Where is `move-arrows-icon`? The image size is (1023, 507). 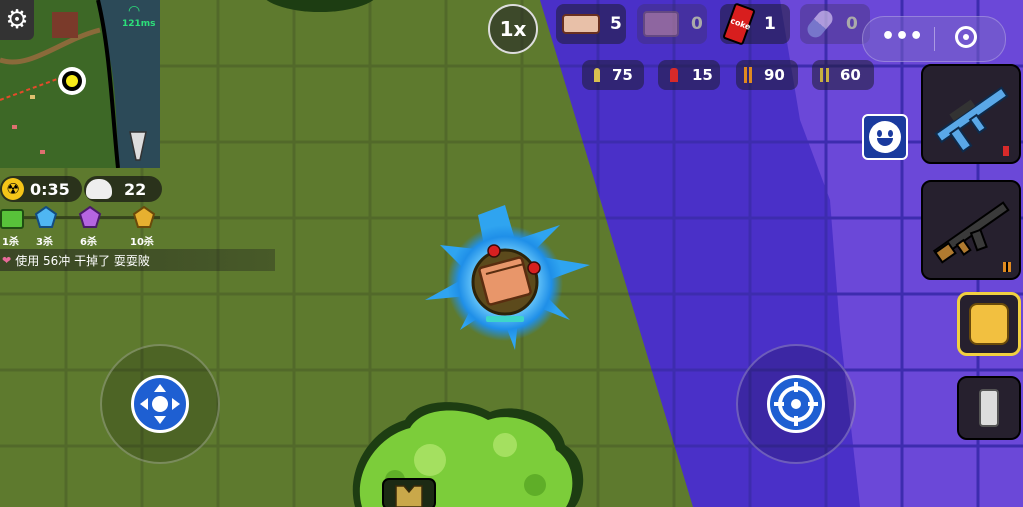
move-arrows-icon is located at coordinates (160, 404).